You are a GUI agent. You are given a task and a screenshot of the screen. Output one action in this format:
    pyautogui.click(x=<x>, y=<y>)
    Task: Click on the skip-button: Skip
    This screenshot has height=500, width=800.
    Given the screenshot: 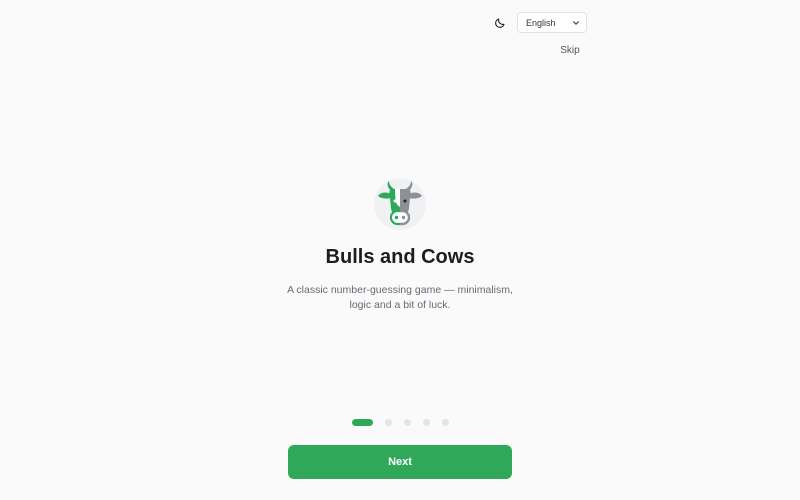 What is the action you would take?
    pyautogui.click(x=570, y=50)
    